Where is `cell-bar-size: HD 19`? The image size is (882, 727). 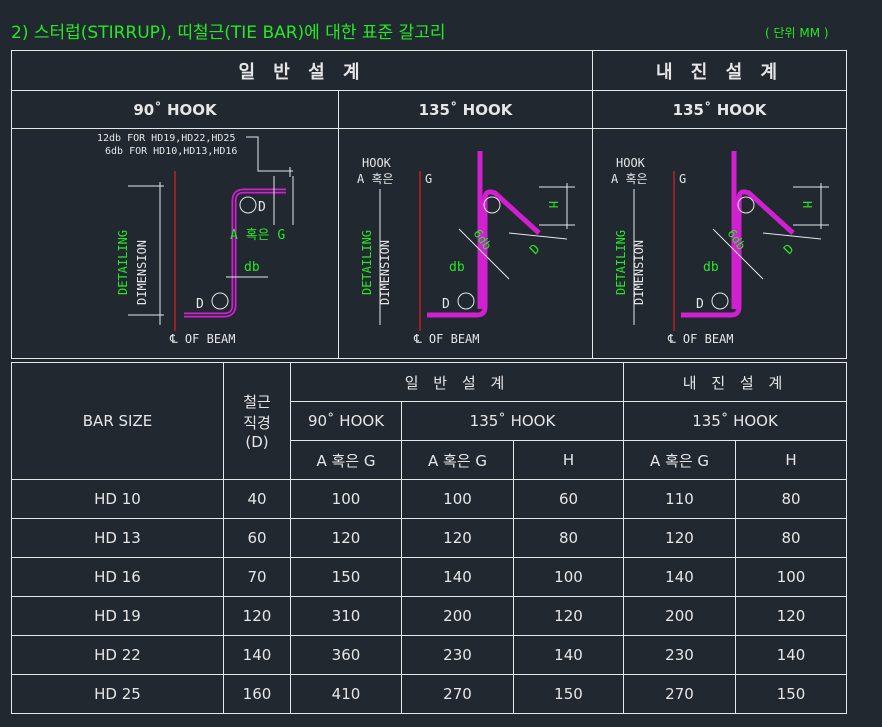
cell-bar-size: HD 19 is located at coordinates (117, 616).